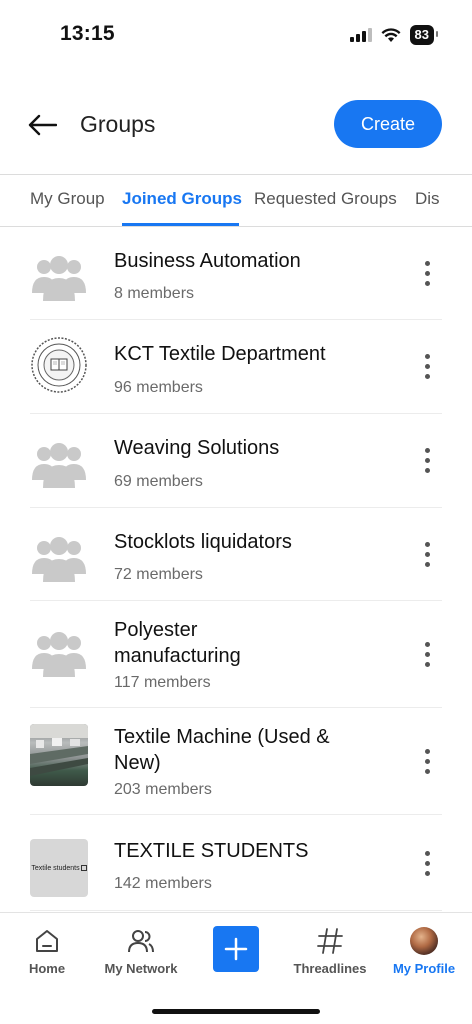 The height and width of the screenshot is (1024, 472). Describe the element at coordinates (141, 941) in the screenshot. I see `people-icon` at that location.